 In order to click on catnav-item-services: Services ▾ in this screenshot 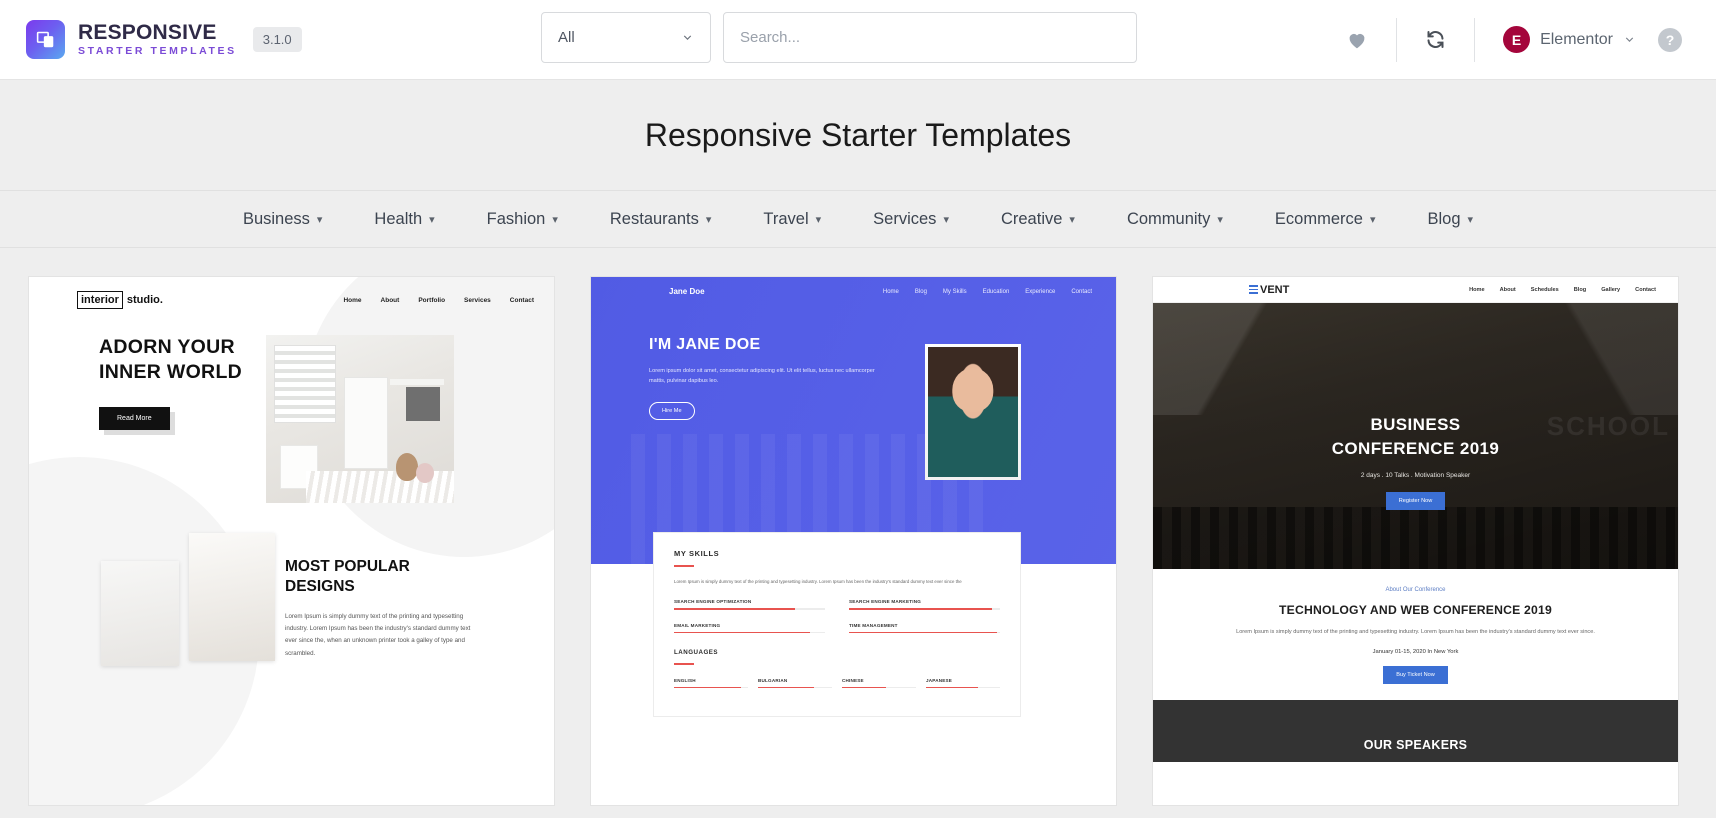, I will do `click(911, 219)`.